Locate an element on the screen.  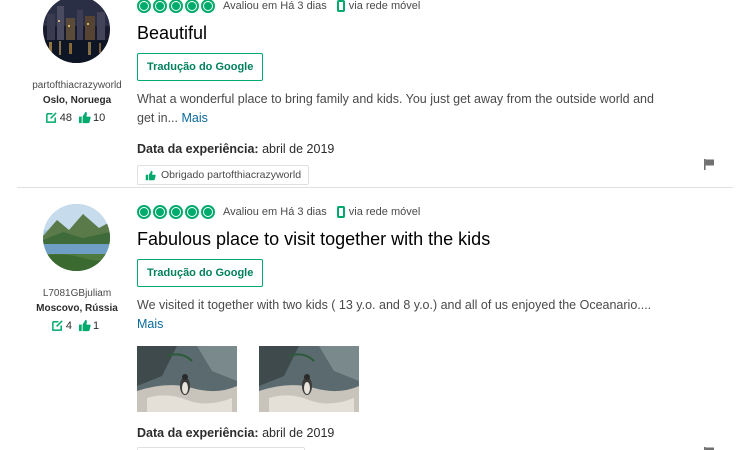
divider is located at coordinates (375, 187).